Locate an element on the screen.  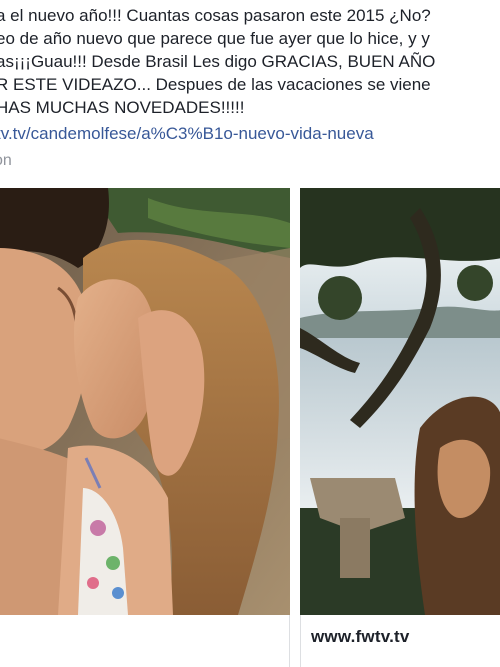
post-text-line: HAS MUCHAS NOVEDADES!!!!! is located at coordinates (122, 107).